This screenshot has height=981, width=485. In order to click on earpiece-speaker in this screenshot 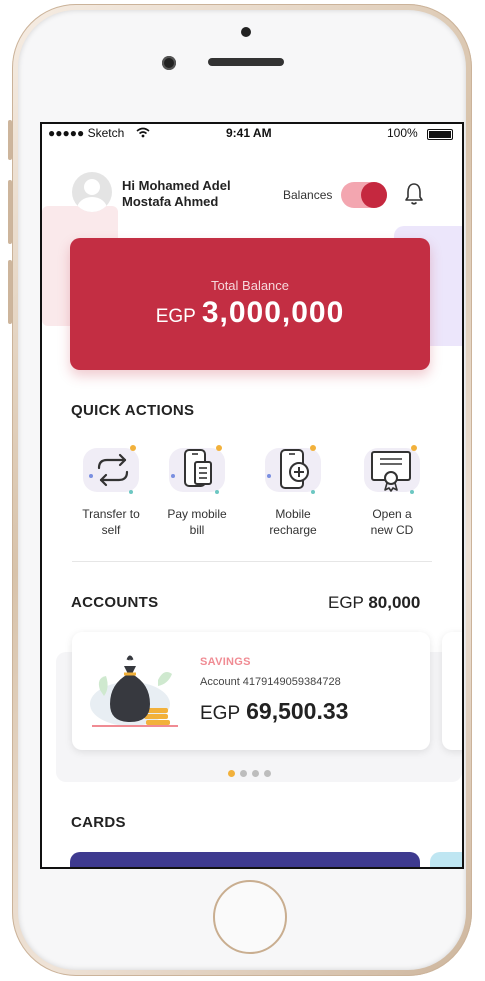, I will do `click(246, 62)`.